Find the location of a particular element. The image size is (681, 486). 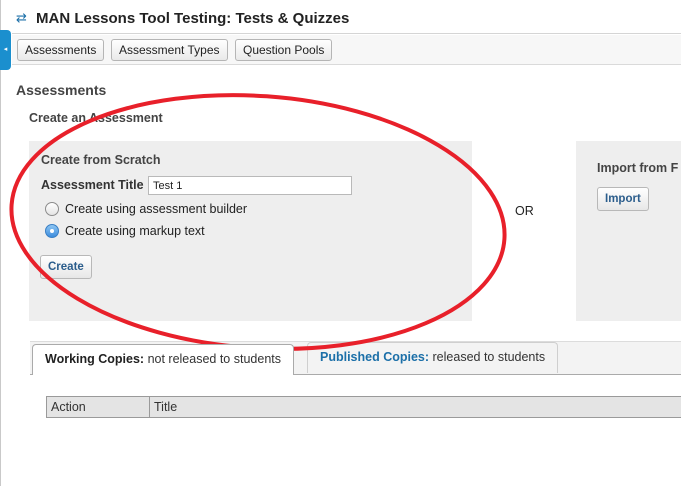

import-panel: Import from F Import is located at coordinates (628, 231).